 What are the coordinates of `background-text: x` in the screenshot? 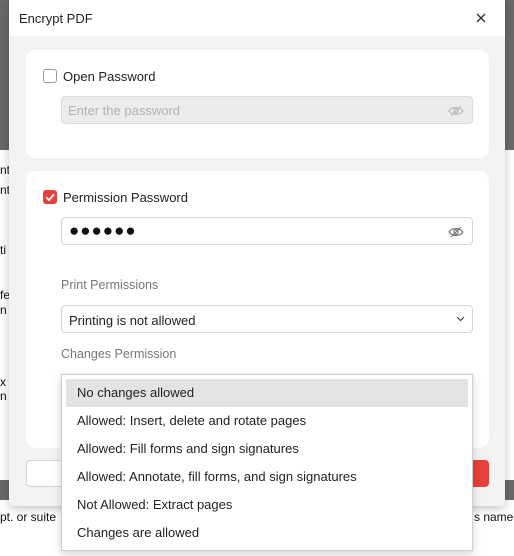 It's located at (3, 382).